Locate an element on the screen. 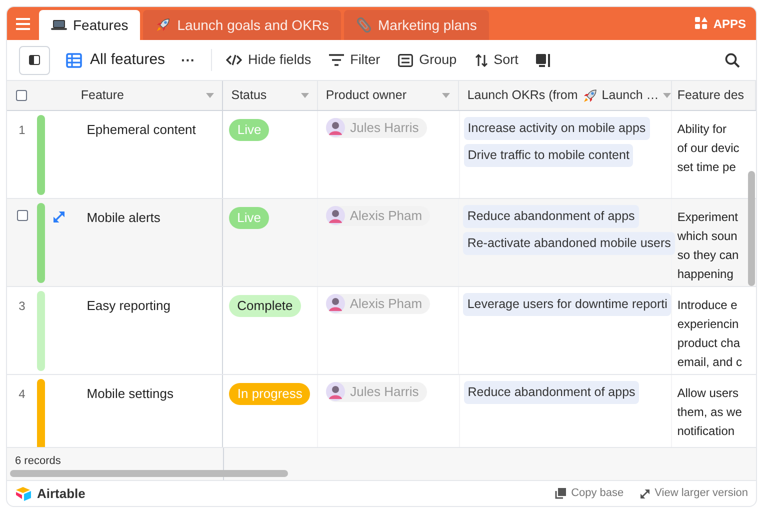  sidebar-toggle-button is located at coordinates (34, 60).